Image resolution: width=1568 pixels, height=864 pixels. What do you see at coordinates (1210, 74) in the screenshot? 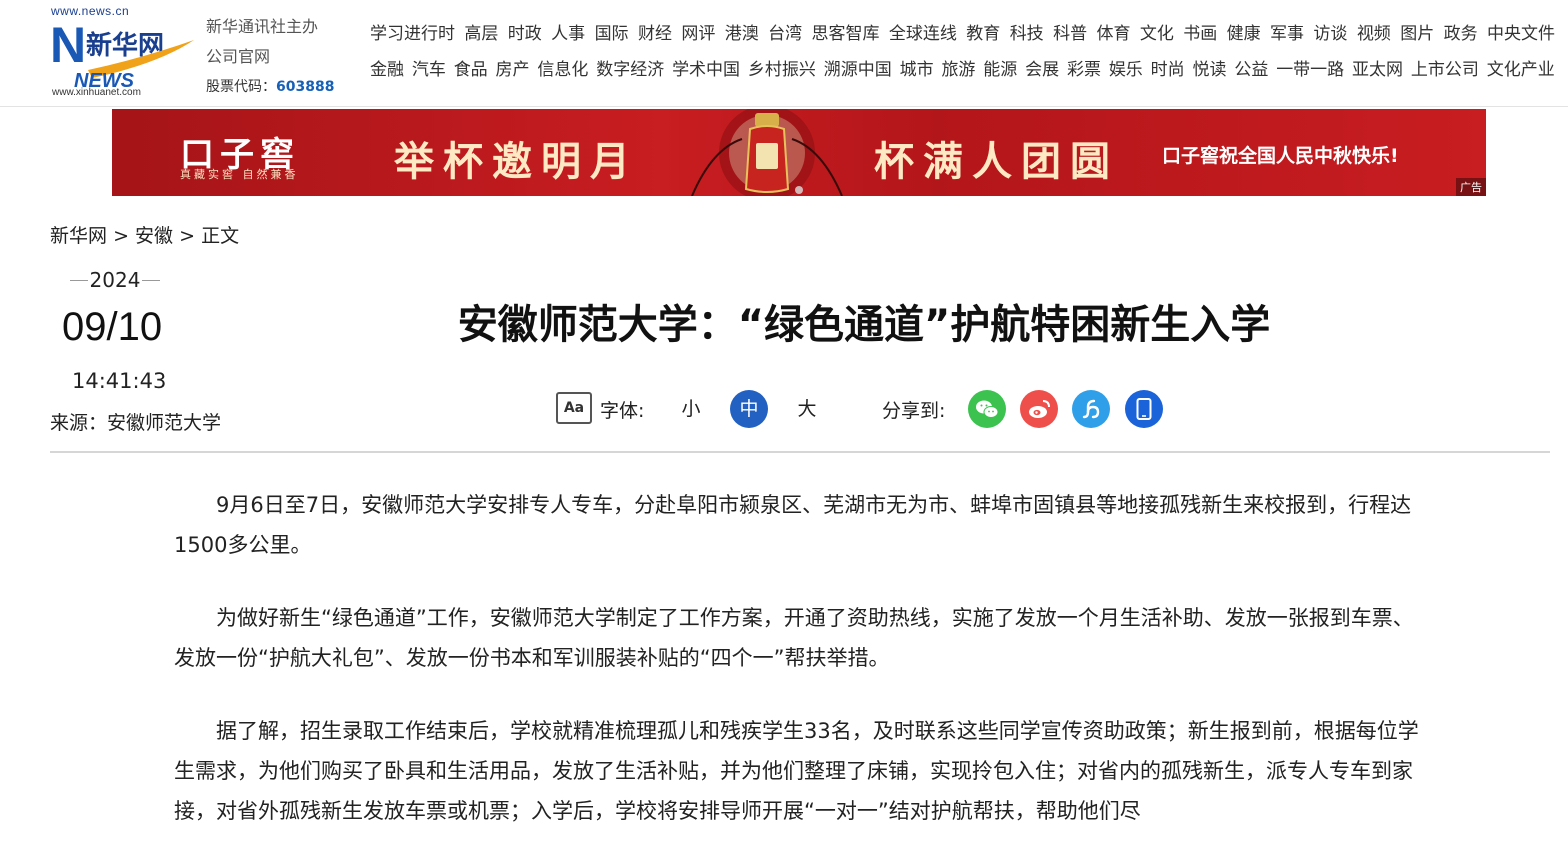
I see `nav-link: 悦读` at bounding box center [1210, 74].